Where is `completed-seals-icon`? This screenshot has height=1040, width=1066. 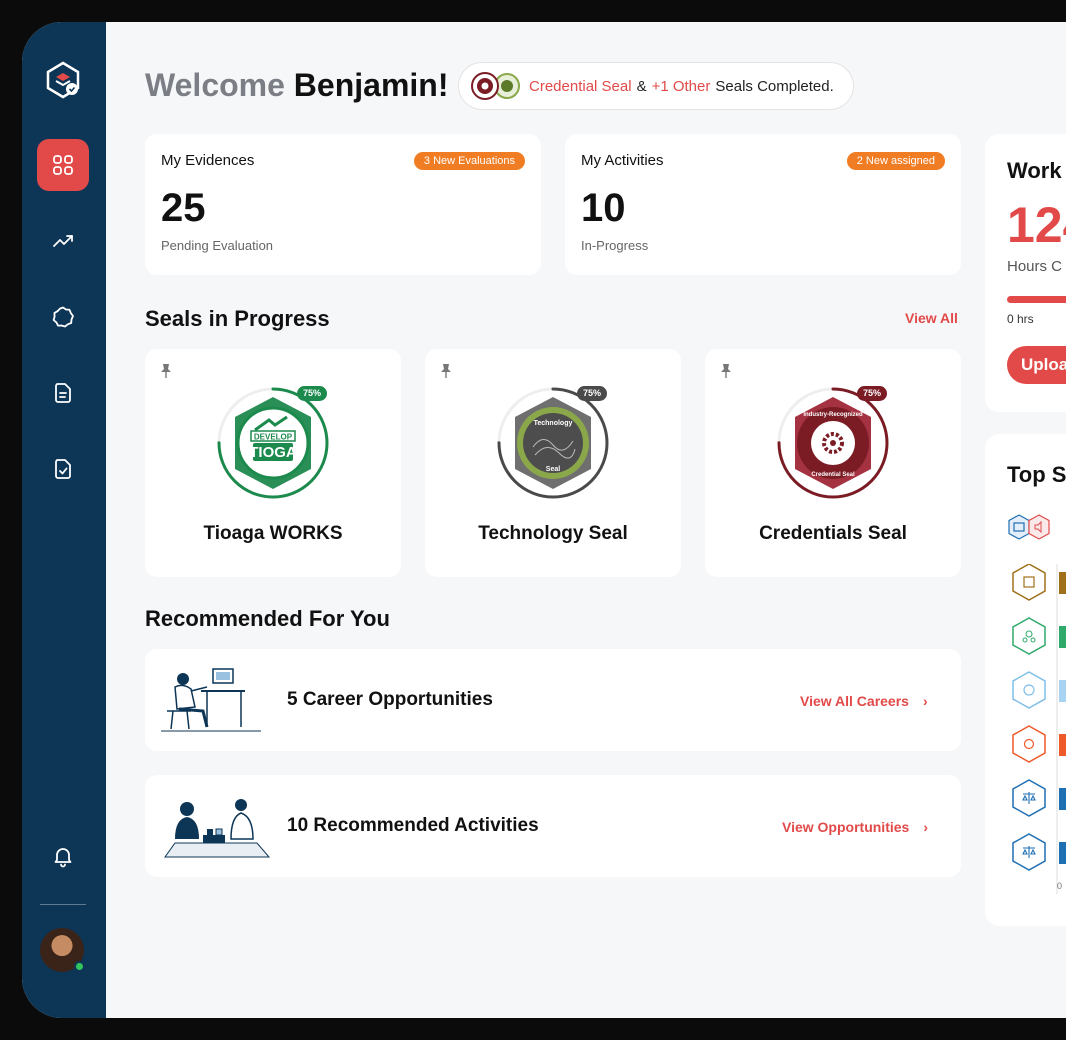 completed-seals-icon is located at coordinates (495, 86).